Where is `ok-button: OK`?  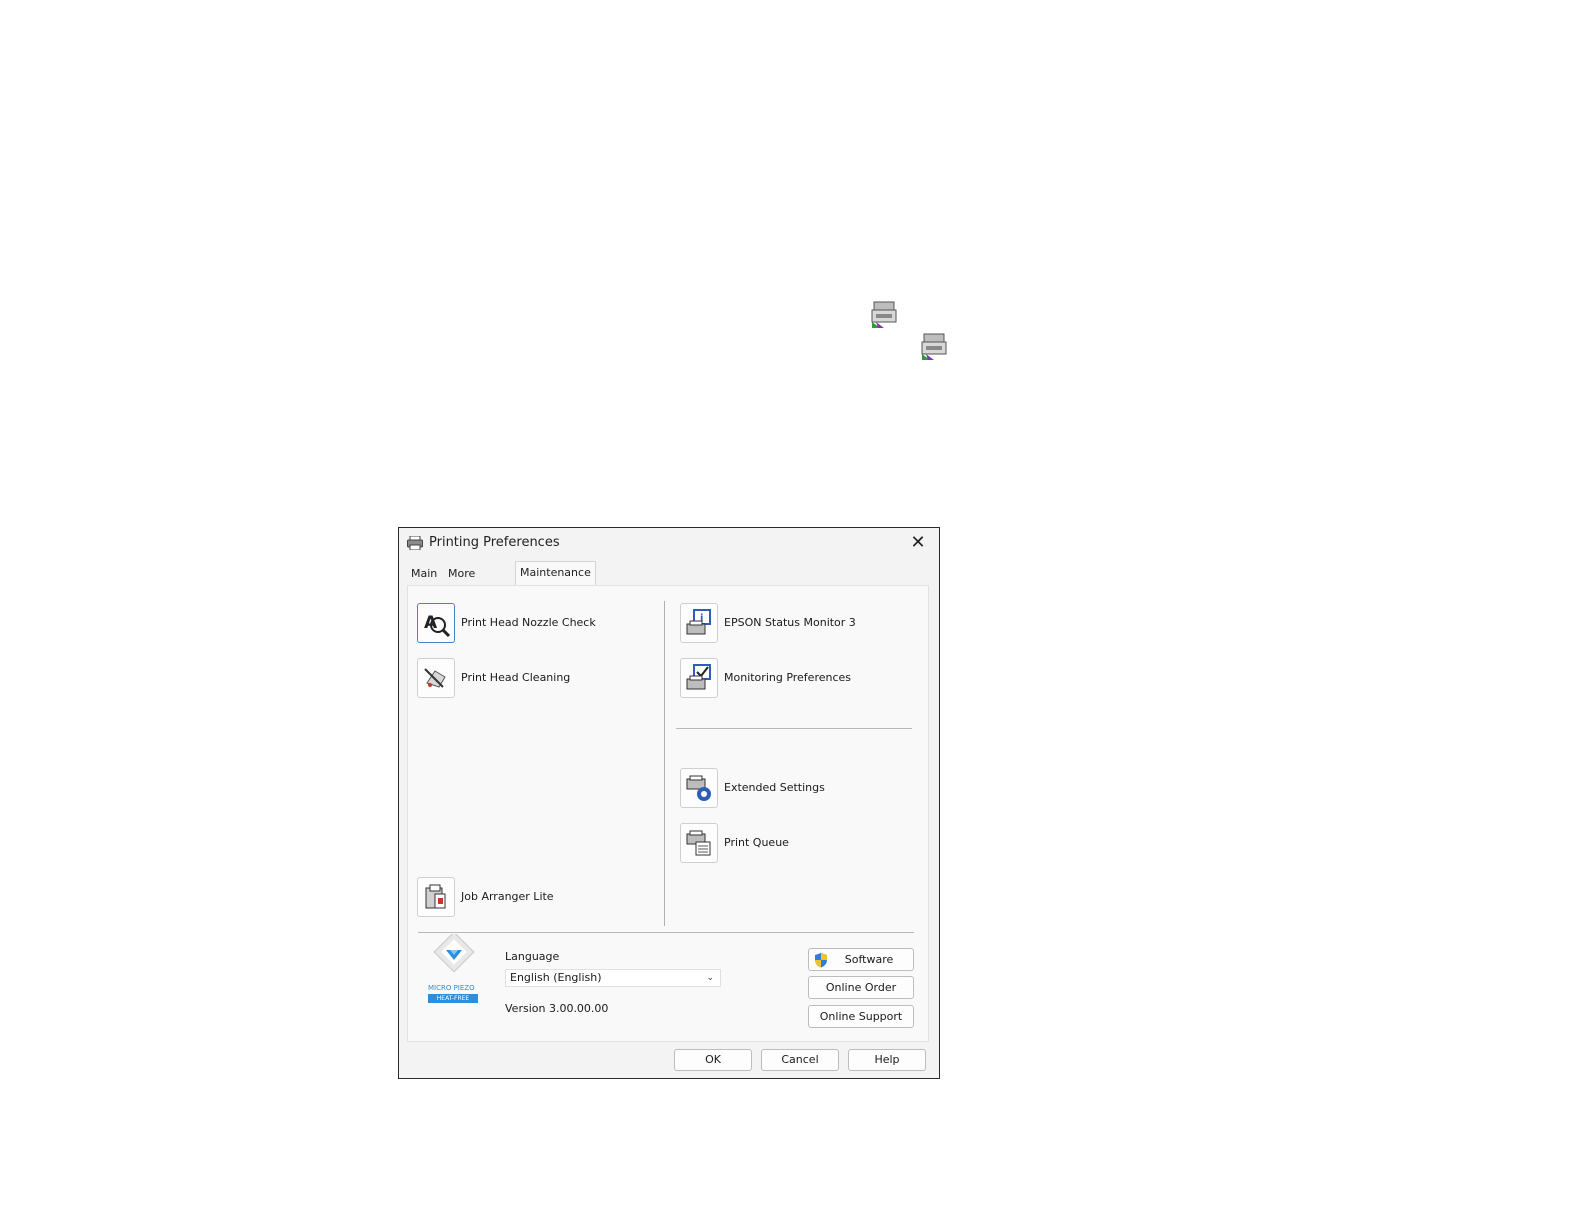
ok-button: OK is located at coordinates (713, 1060).